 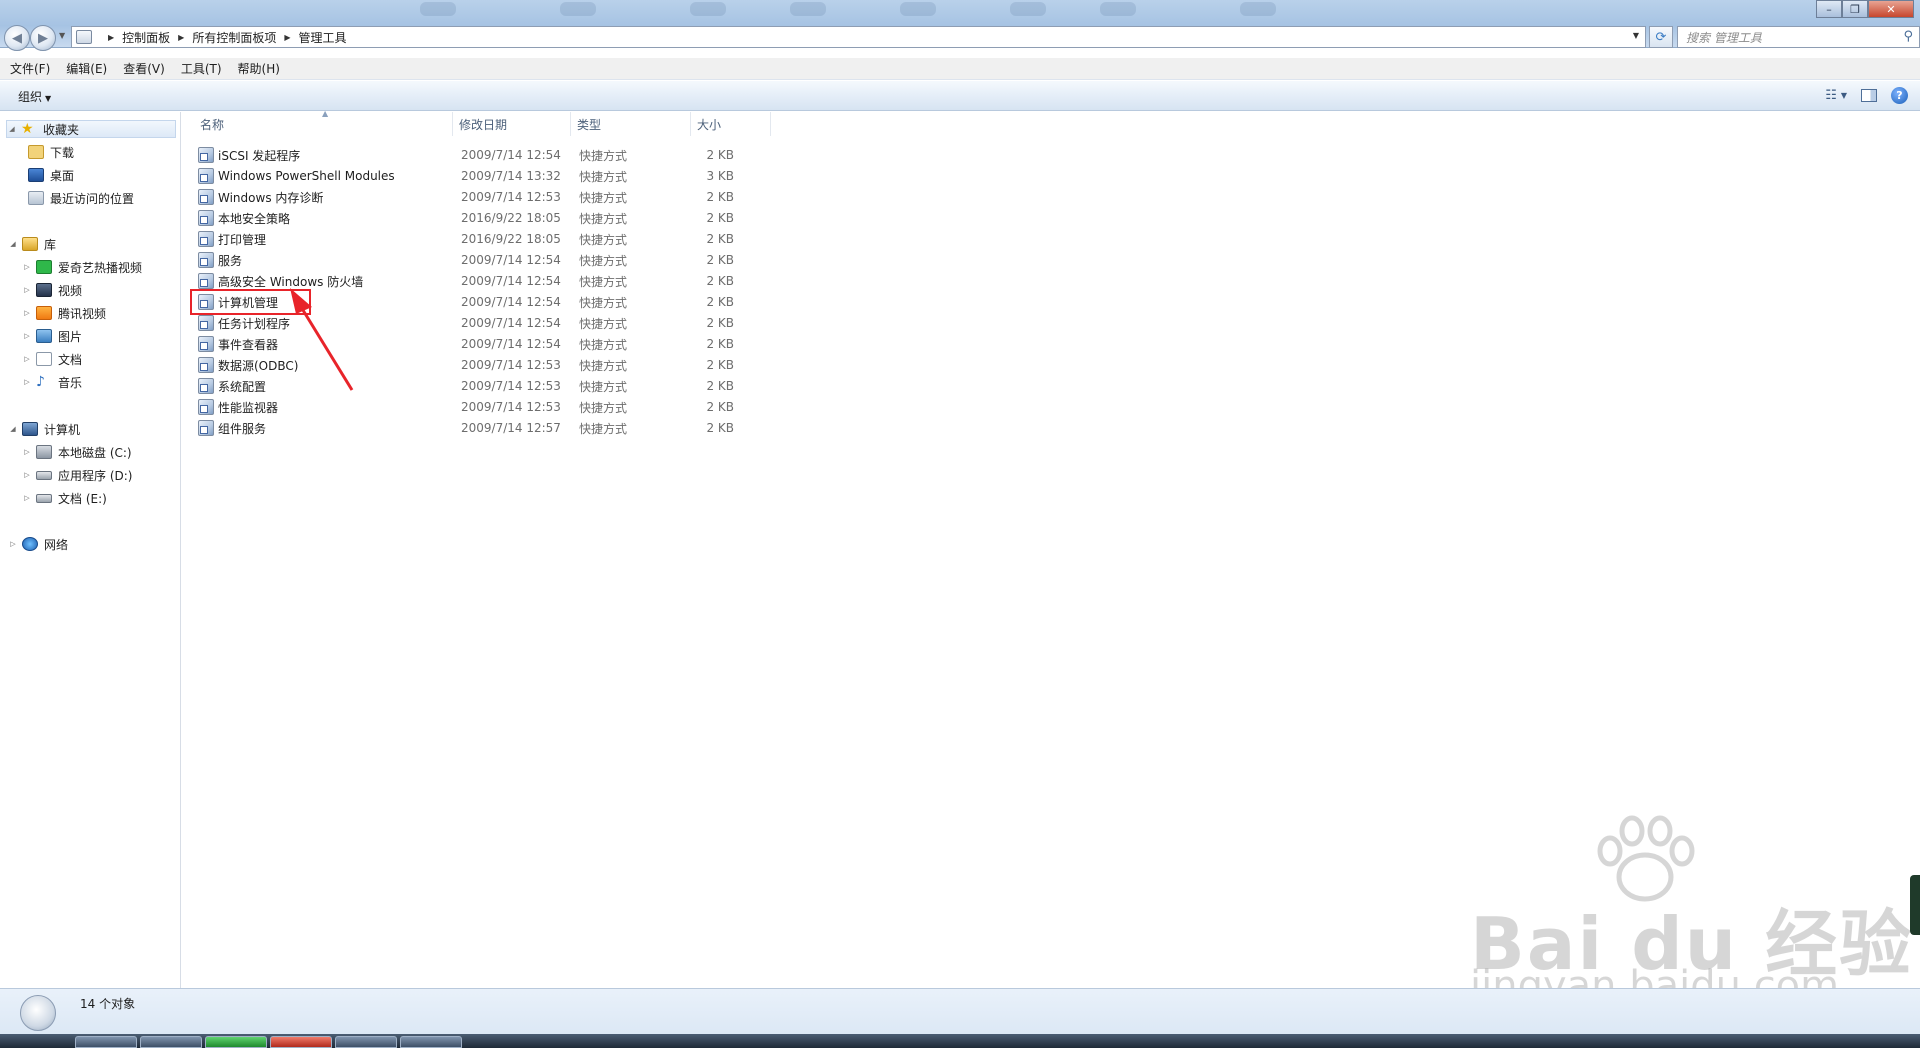 What do you see at coordinates (858, 37) in the screenshot?
I see `address-bar: ▶ 控制面板 ▶ 所有控制面板项 ▶ 管理工具 ▼` at bounding box center [858, 37].